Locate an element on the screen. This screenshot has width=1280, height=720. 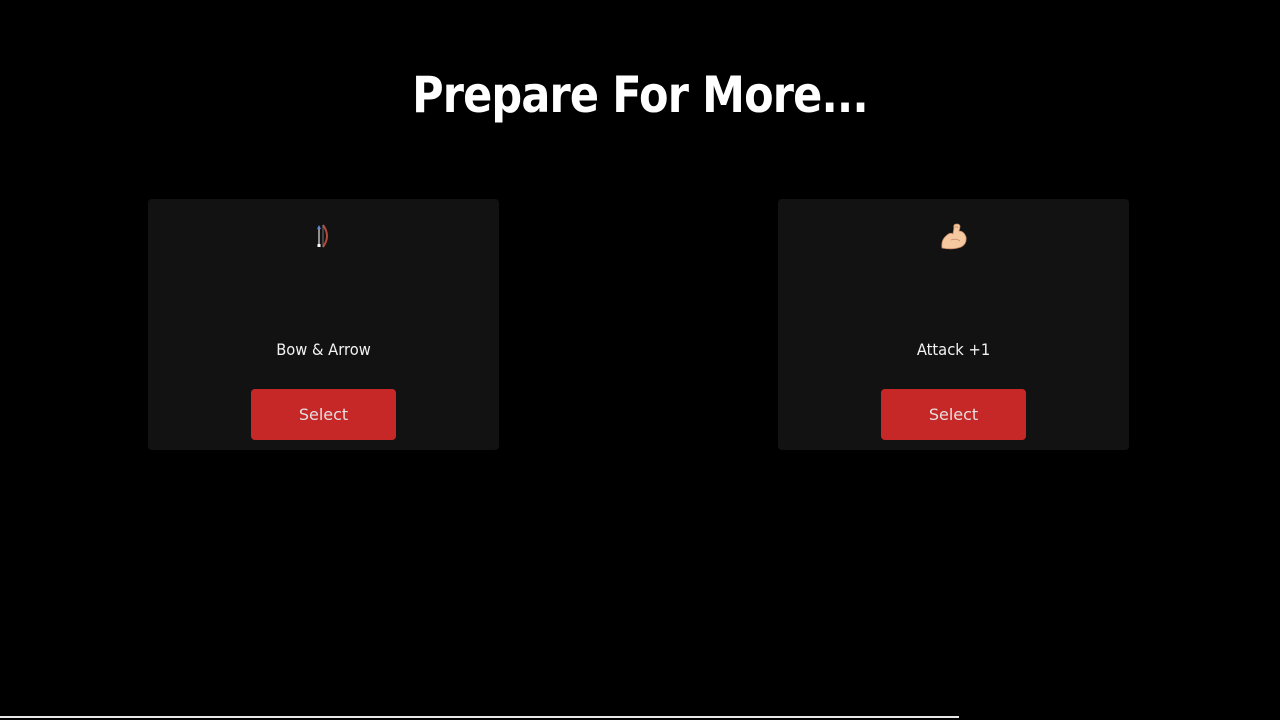
choice-card-attack: Attack +1 Select is located at coordinates (953, 324).